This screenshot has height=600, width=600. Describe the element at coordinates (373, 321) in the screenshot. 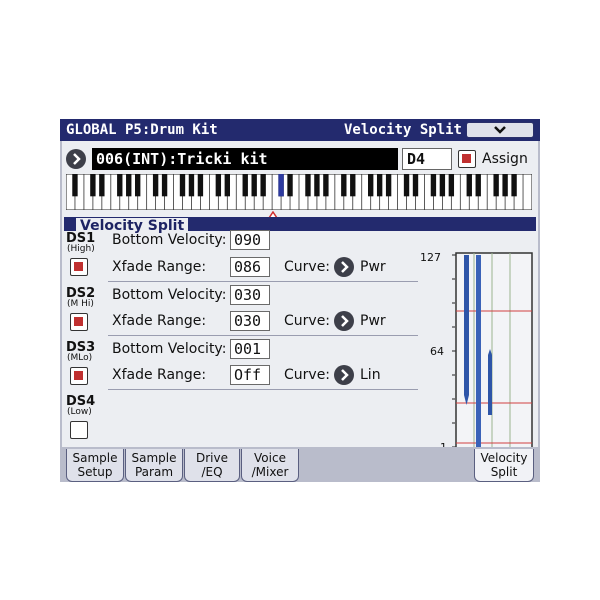

I see `ds2-curve-value: Pwr` at that location.